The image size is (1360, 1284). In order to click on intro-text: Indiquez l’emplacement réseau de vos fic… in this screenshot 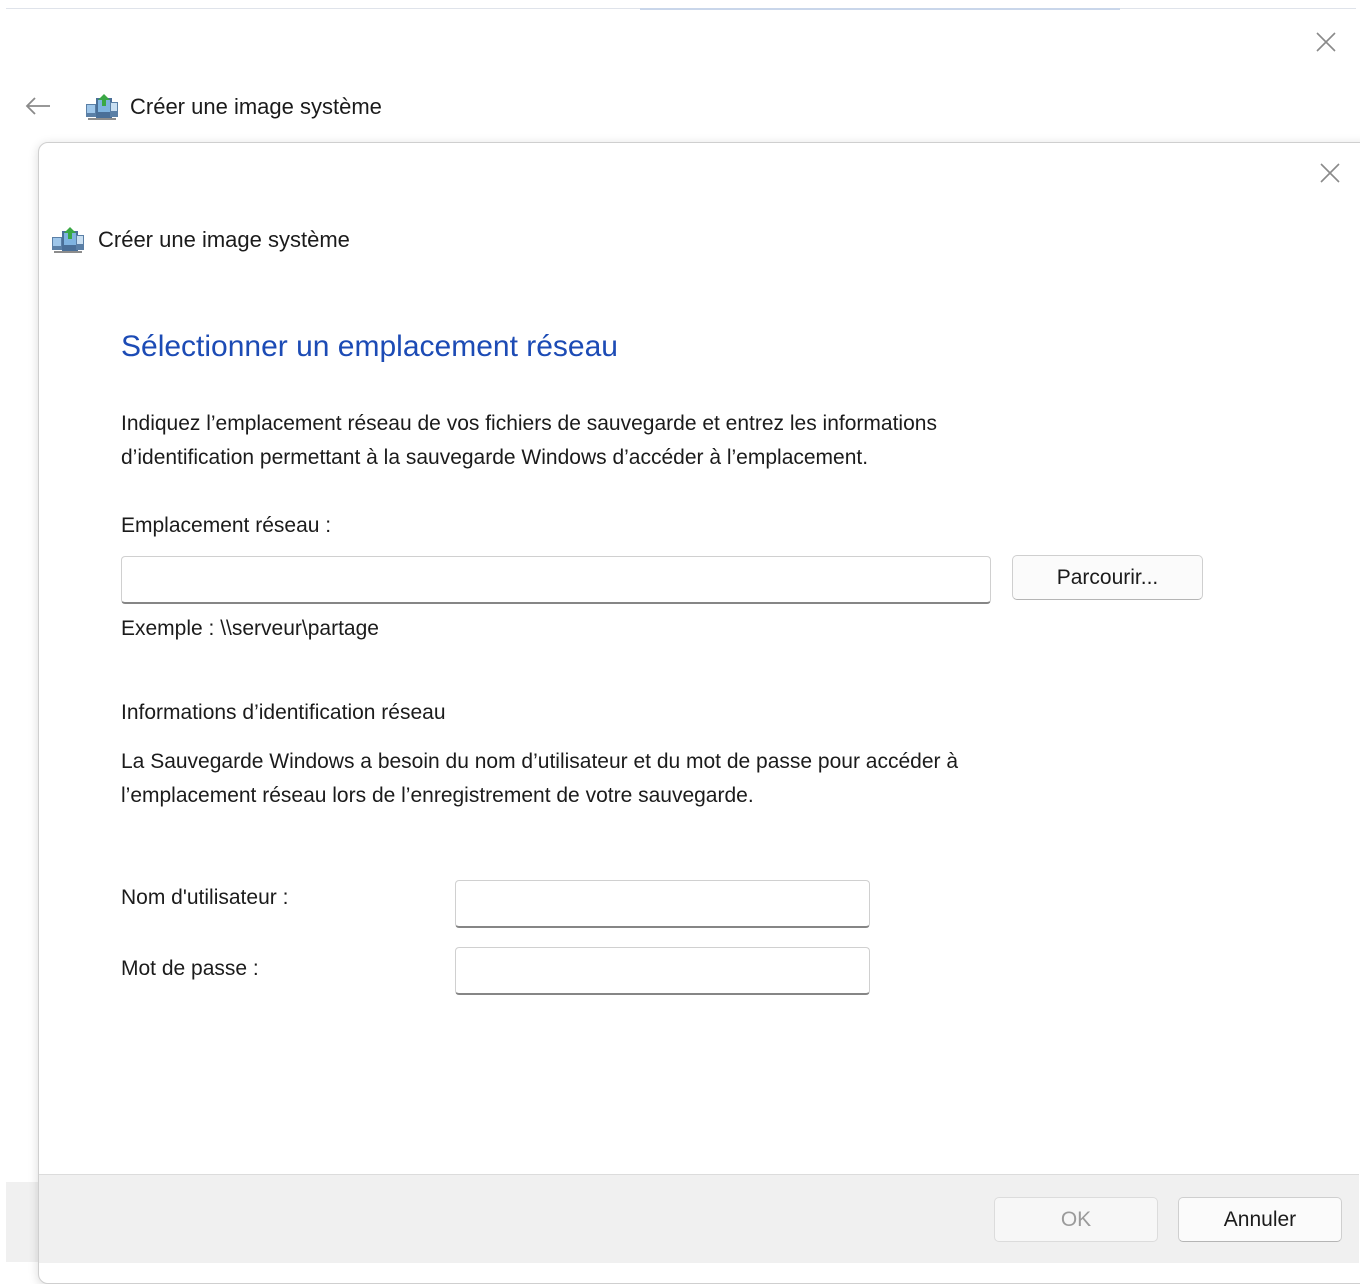, I will do `click(641, 441)`.